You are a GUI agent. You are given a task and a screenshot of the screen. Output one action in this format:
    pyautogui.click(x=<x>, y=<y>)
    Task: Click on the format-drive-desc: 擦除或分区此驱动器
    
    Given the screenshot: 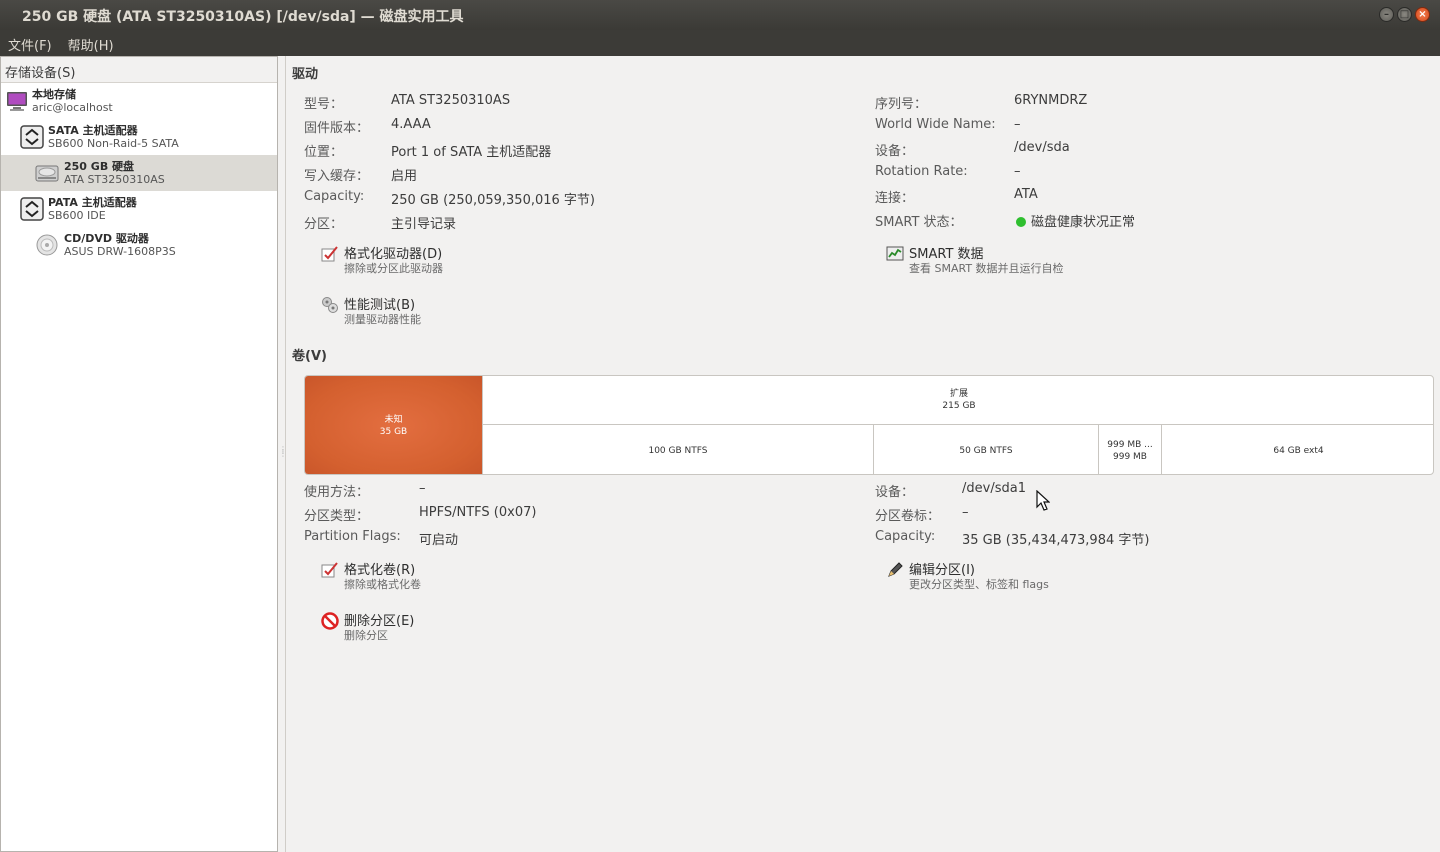 What is the action you would take?
    pyautogui.click(x=393, y=268)
    